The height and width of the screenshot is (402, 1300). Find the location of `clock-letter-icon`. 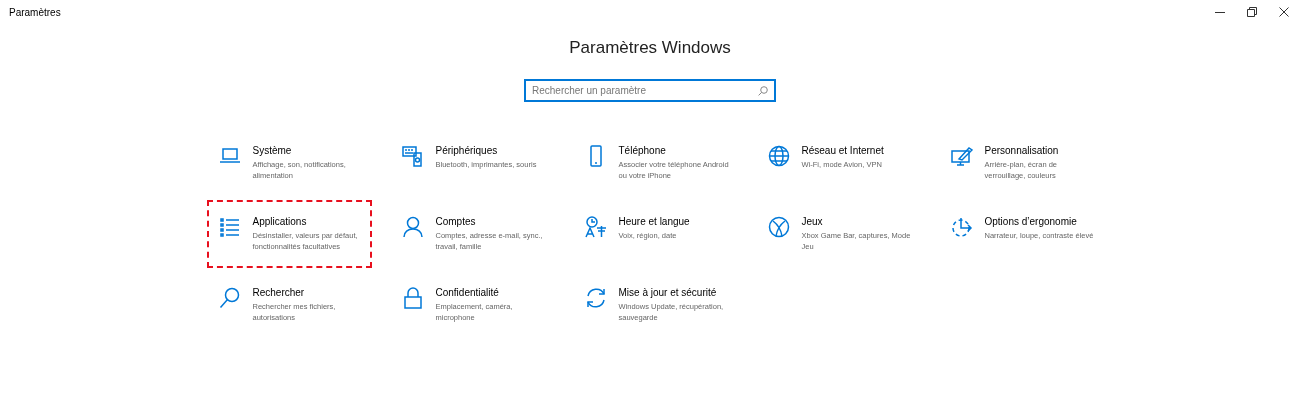

clock-letter-icon is located at coordinates (595, 227).